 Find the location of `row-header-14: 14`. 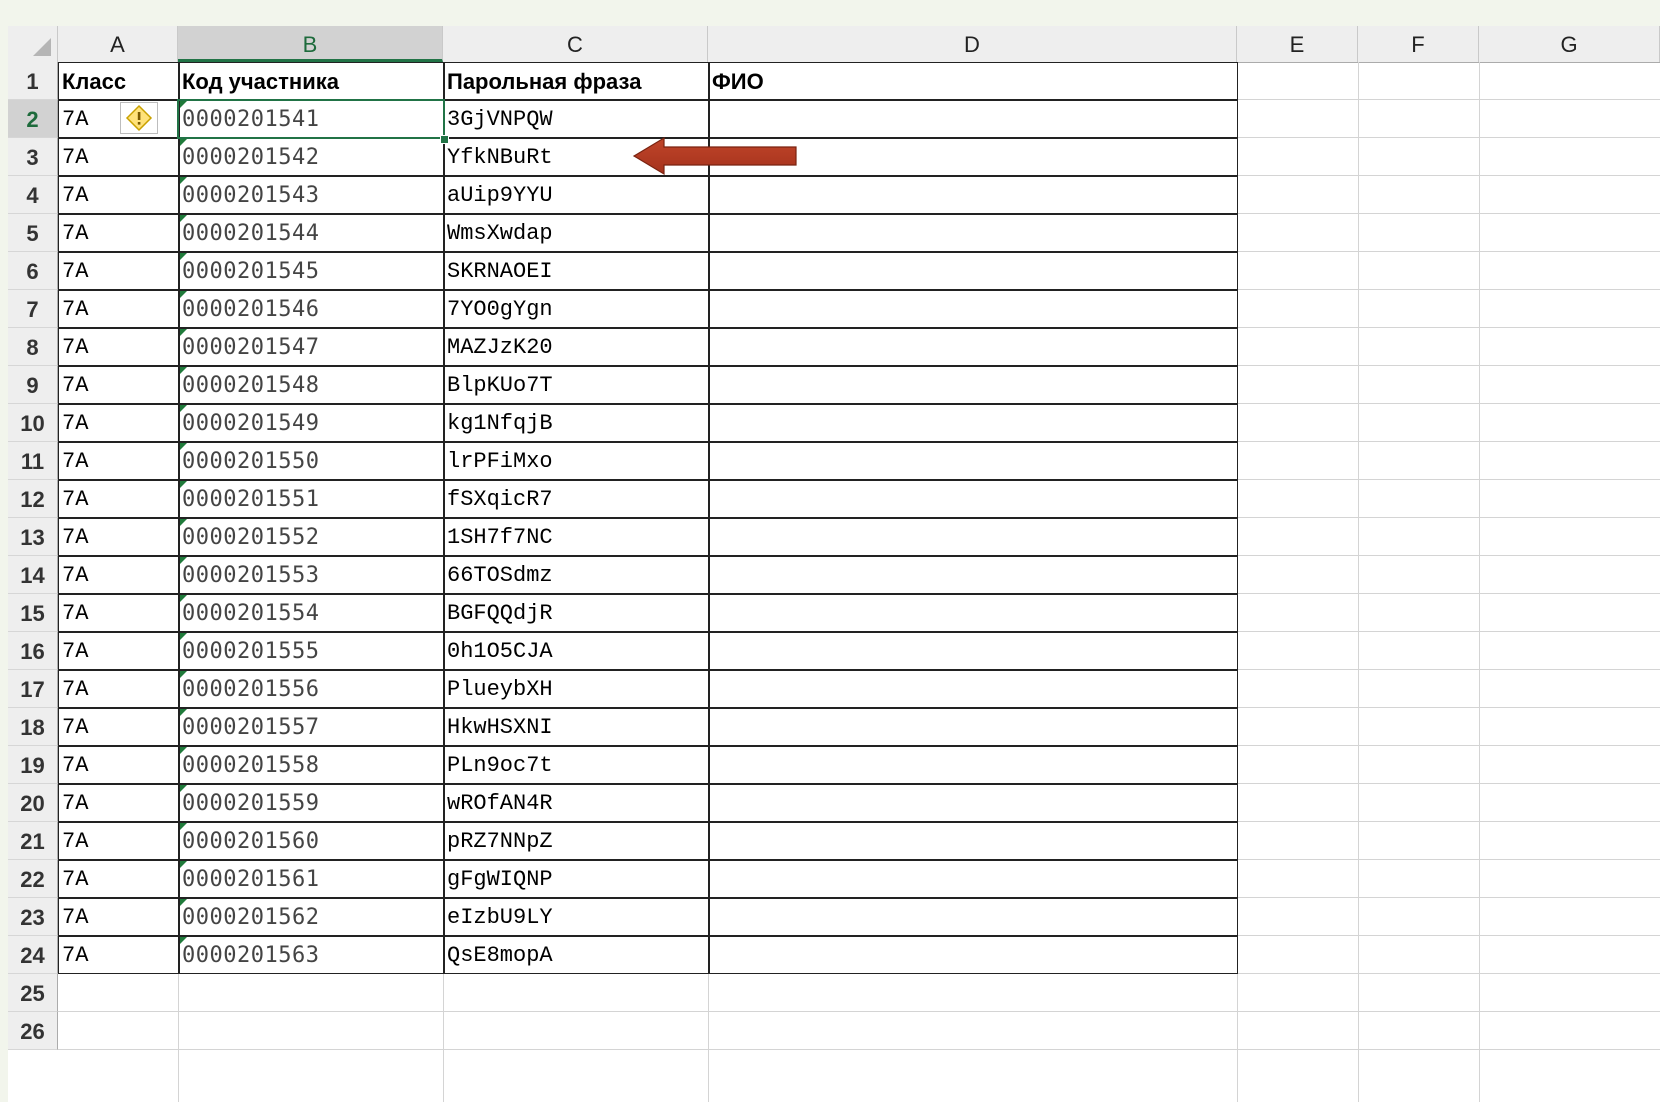

row-header-14: 14 is located at coordinates (33, 575).